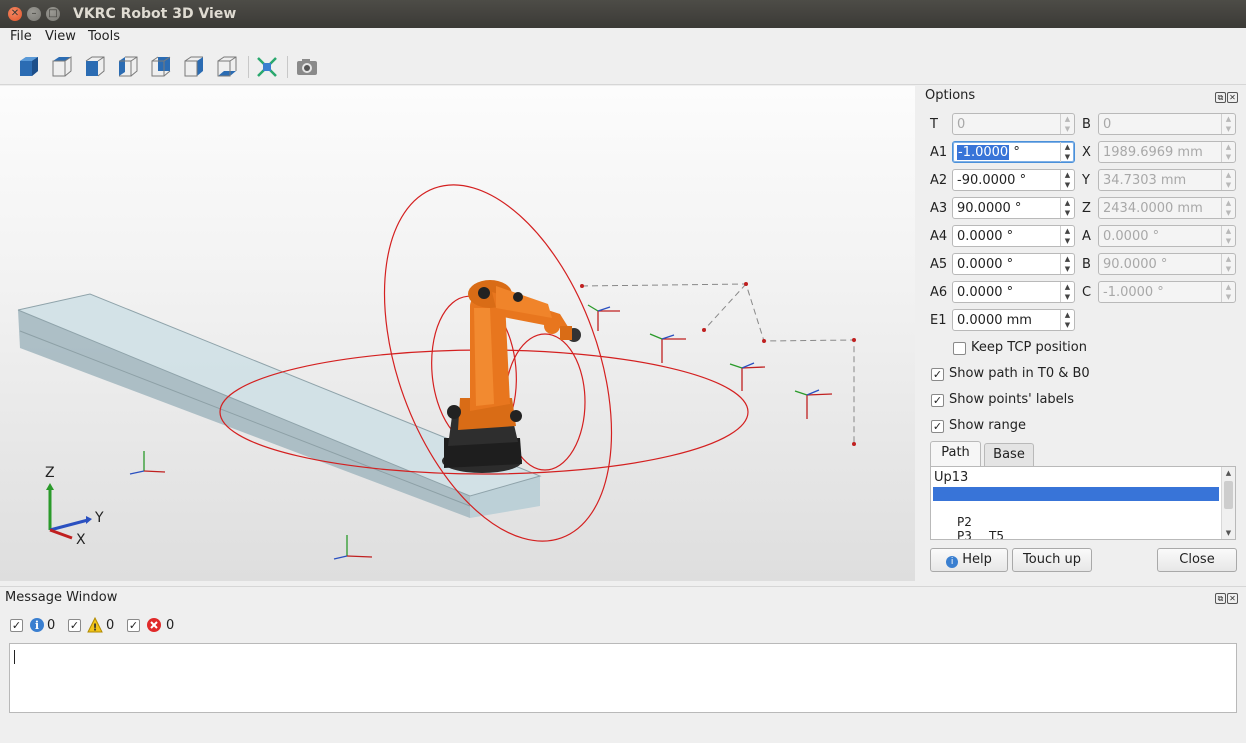  I want to click on robot-model, so click(511, 376).